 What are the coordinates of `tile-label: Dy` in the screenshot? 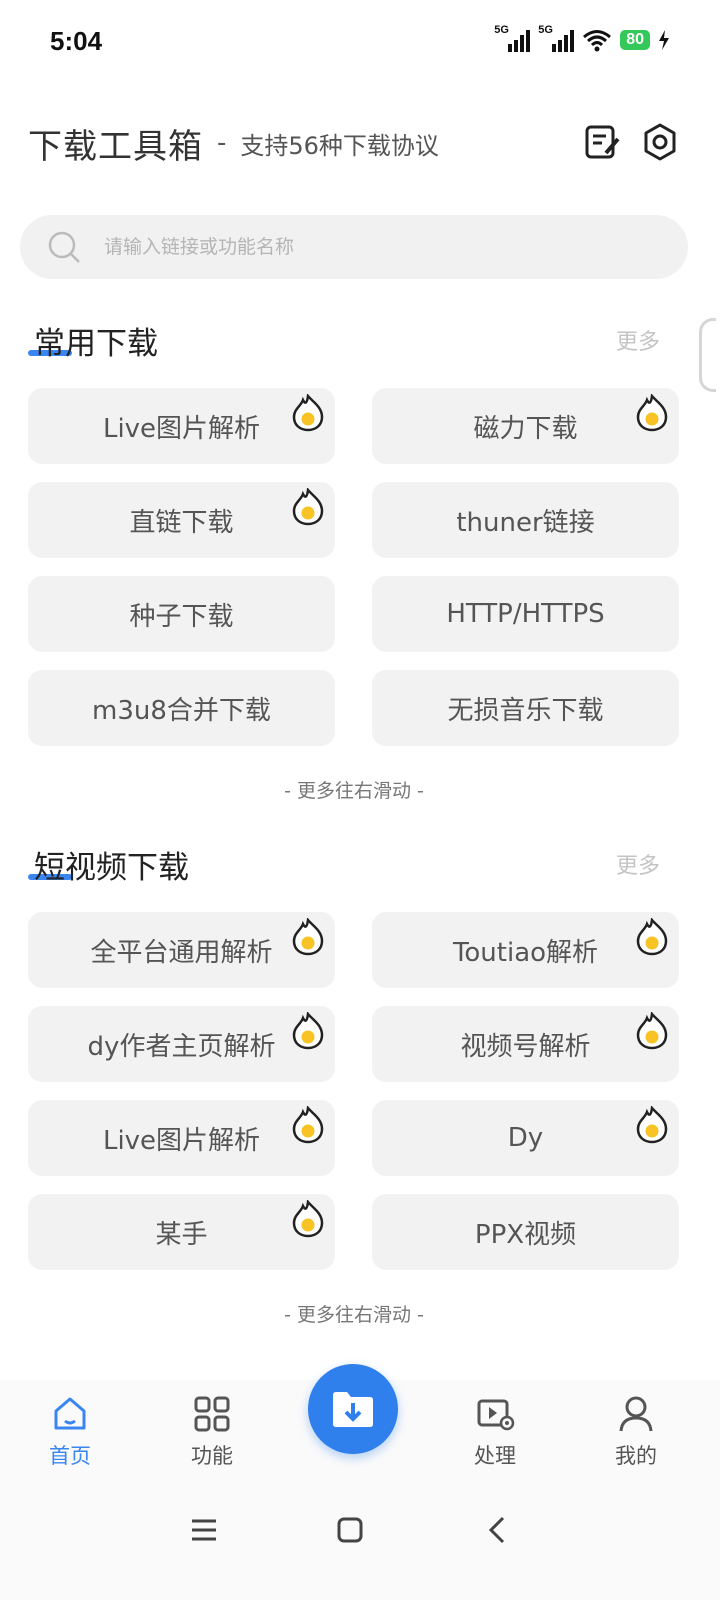 It's located at (525, 1138).